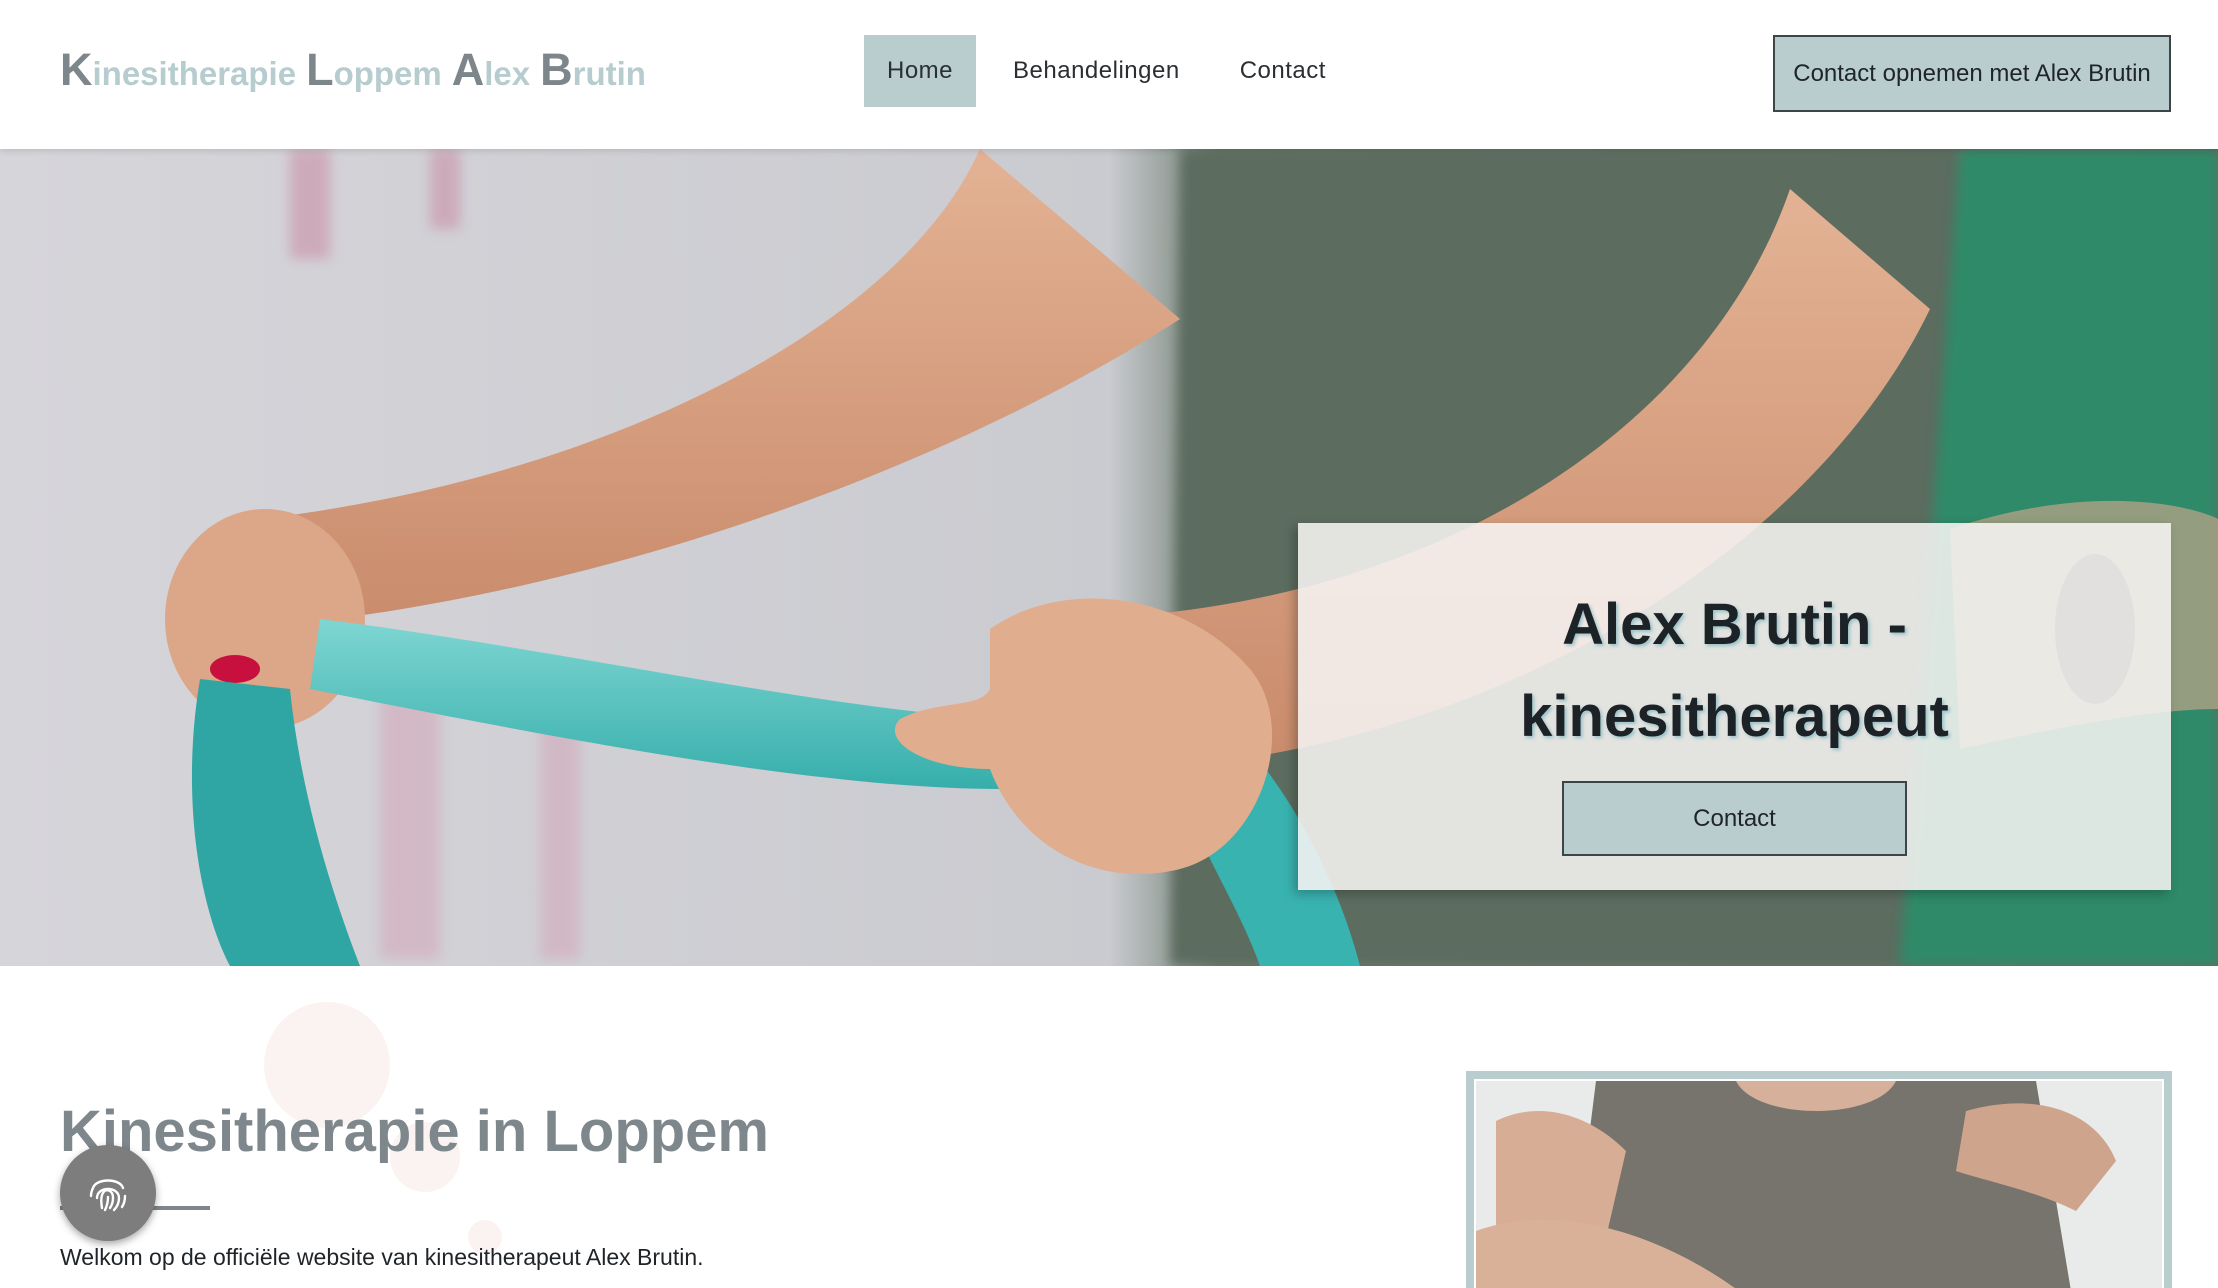 The width and height of the screenshot is (2218, 1288). What do you see at coordinates (1734, 716) in the screenshot?
I see `hero-title-line2: kinesitherapeut` at bounding box center [1734, 716].